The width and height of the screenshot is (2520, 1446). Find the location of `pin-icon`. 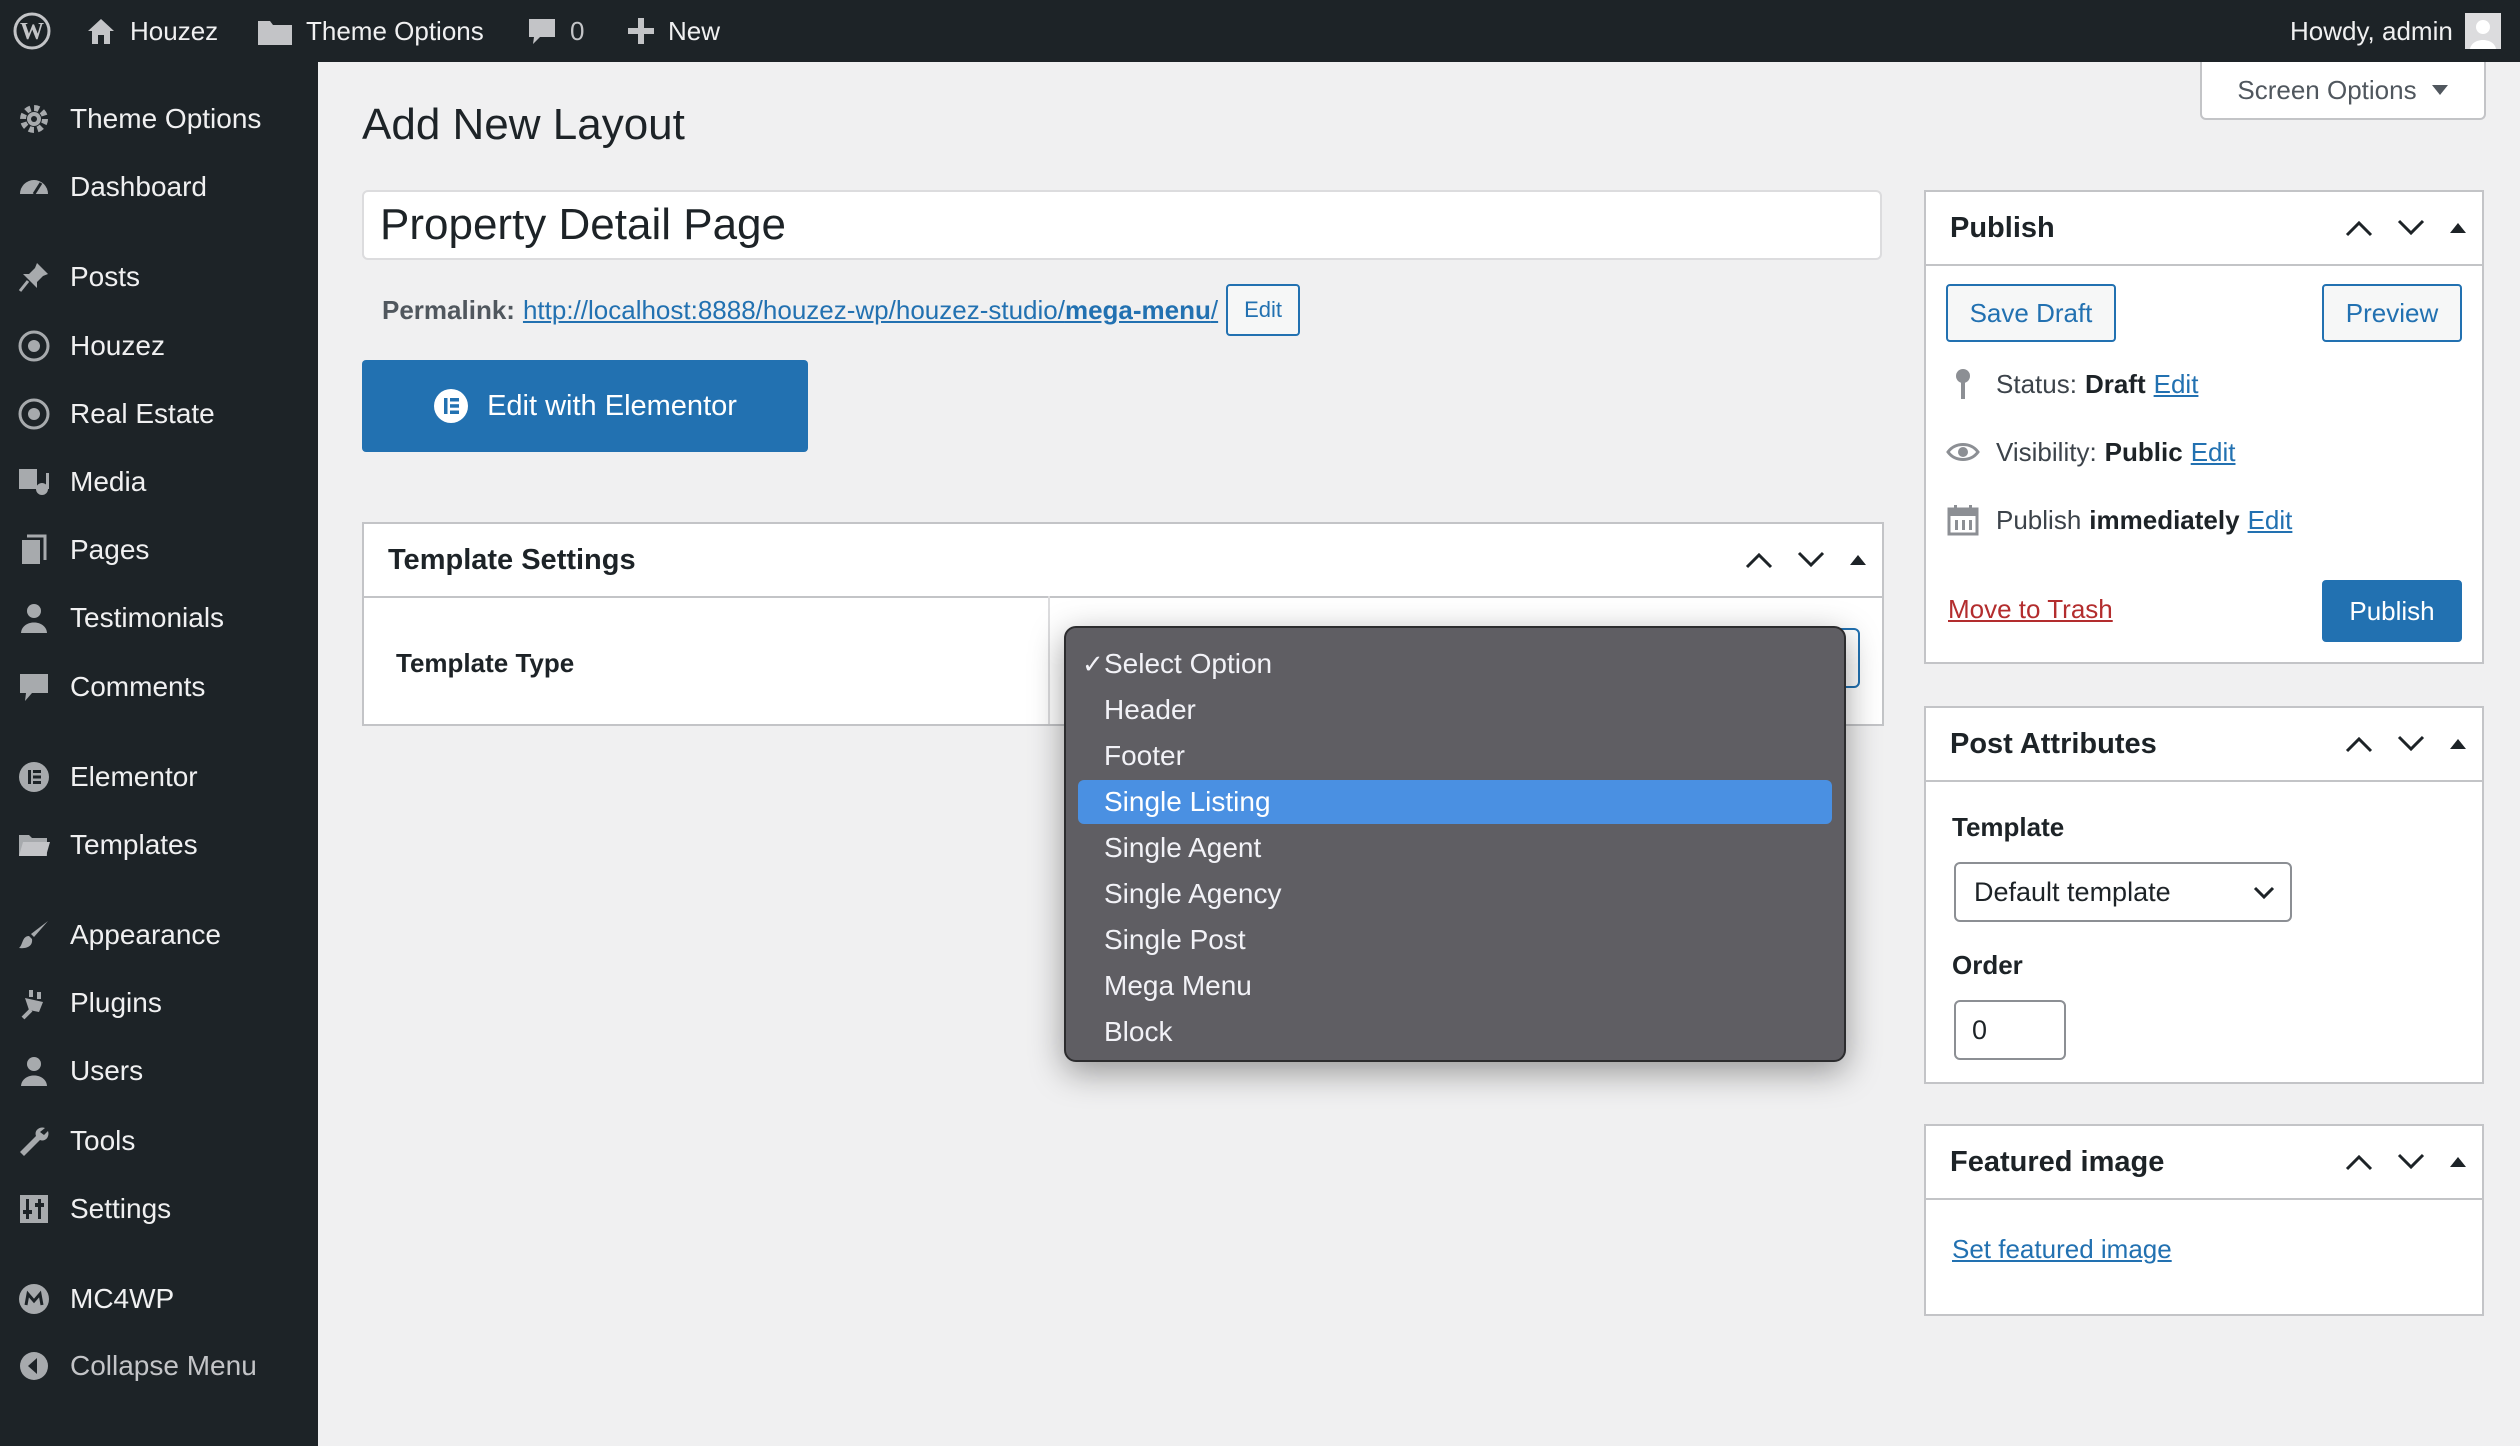

pin-icon is located at coordinates (1963, 384).